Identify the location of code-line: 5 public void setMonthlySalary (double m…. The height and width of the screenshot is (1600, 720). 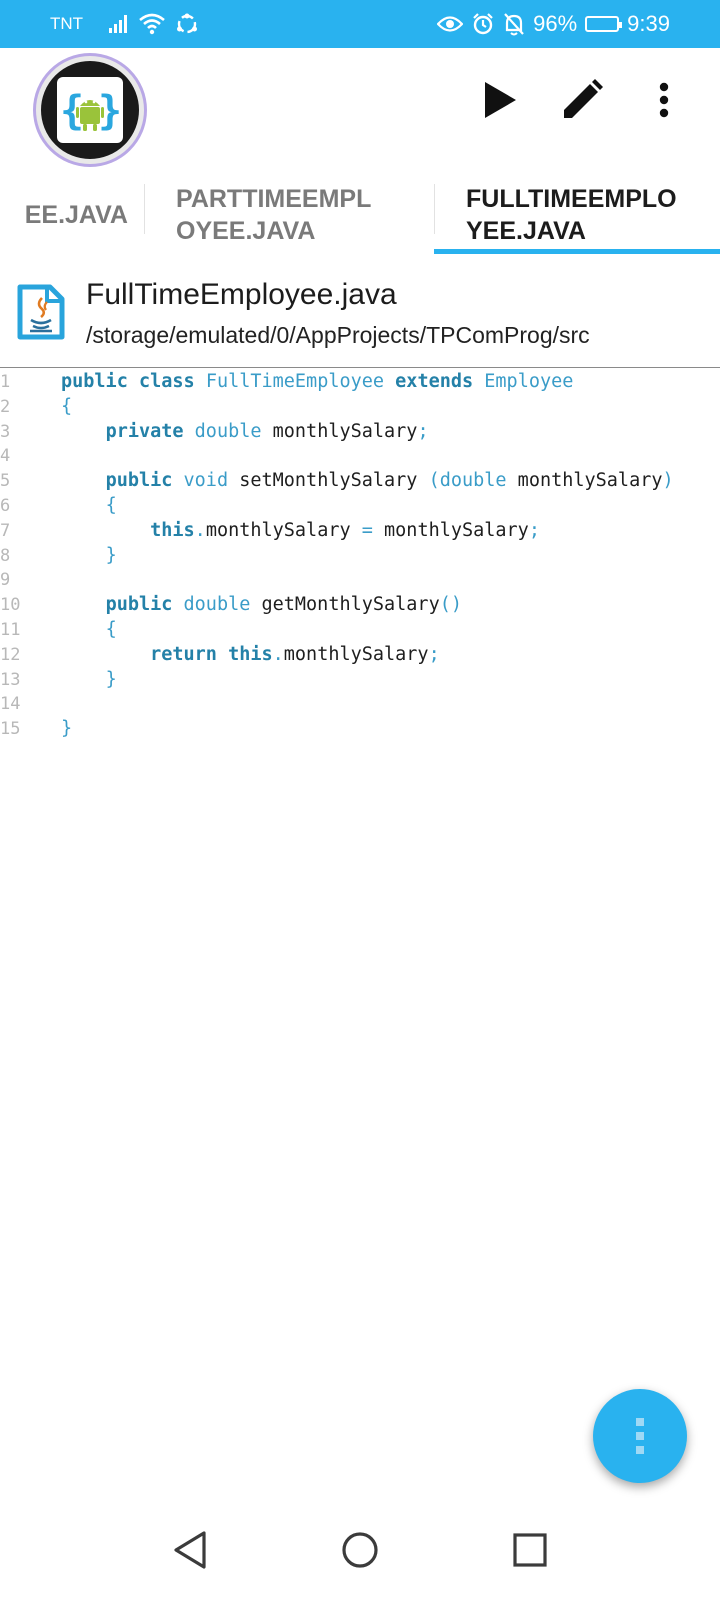
(360, 481).